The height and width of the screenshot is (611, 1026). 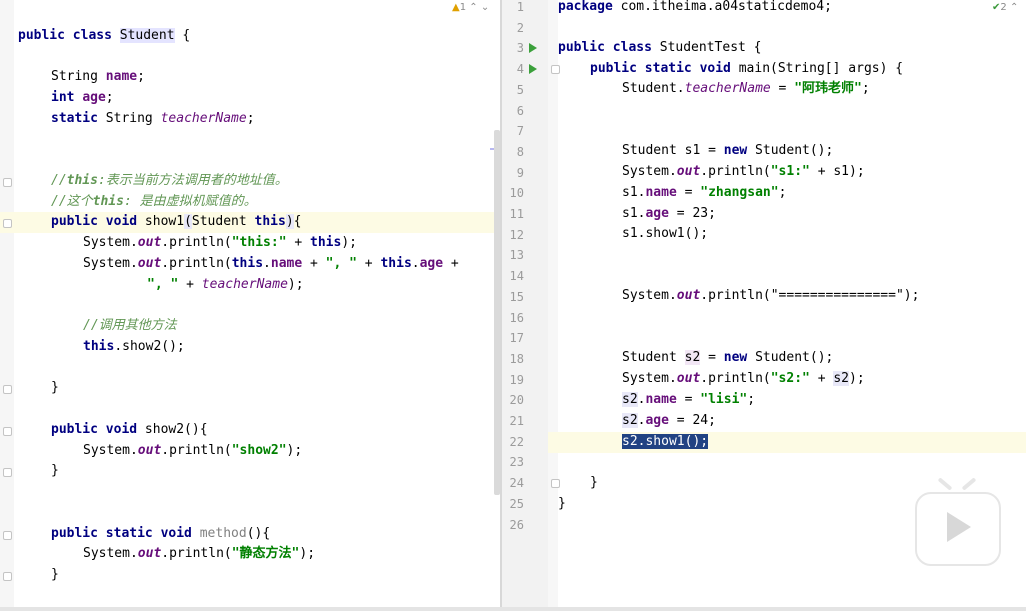 I want to click on next-highlight-icon: ⌄, so click(x=485, y=7).